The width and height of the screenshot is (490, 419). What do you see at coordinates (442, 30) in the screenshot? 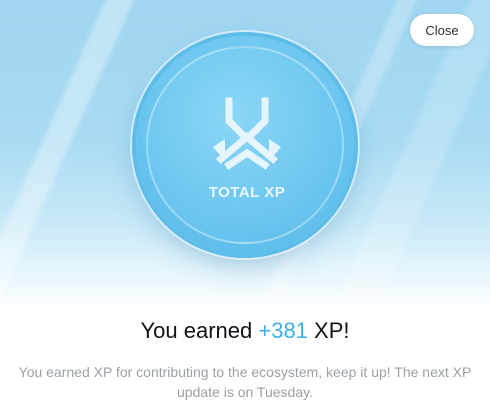
I see `close-button: Close` at bounding box center [442, 30].